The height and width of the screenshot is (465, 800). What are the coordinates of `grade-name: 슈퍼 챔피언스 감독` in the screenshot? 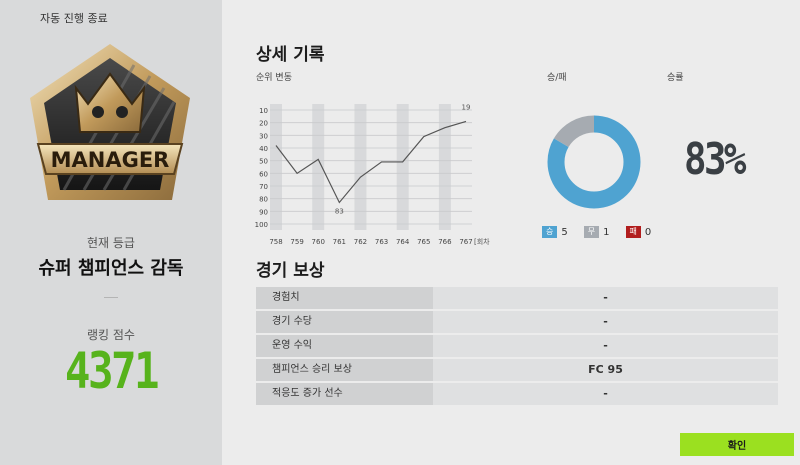 It's located at (111, 268).